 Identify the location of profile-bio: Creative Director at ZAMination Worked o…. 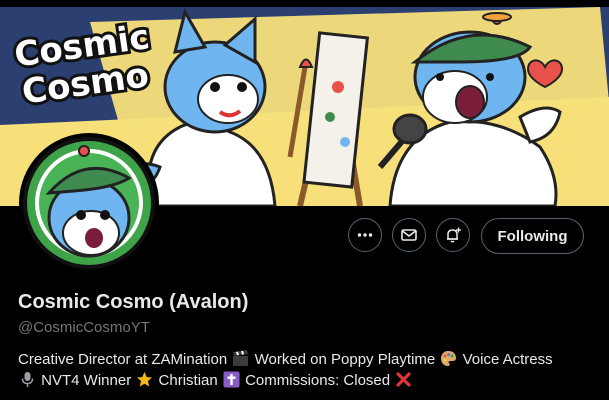
(308, 370).